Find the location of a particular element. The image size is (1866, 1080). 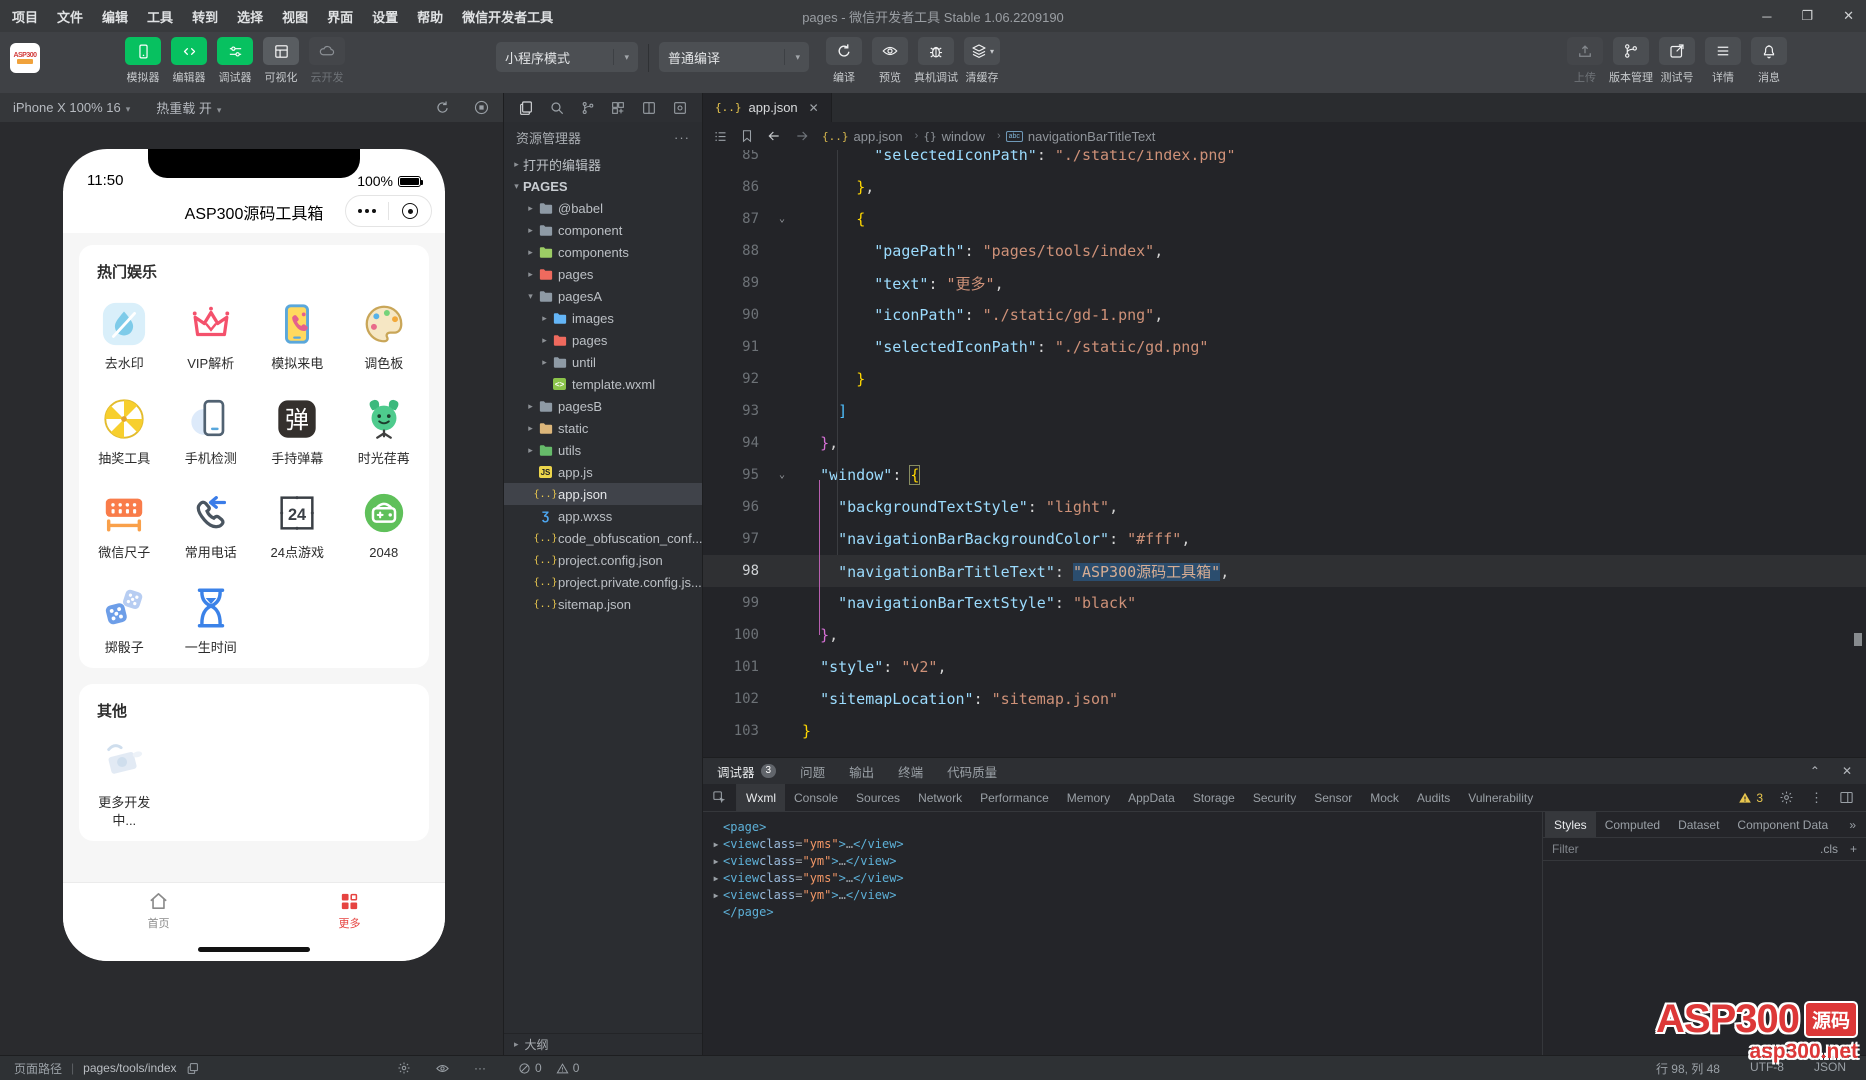

page-path-label: 页面路径 is located at coordinates (38, 1068).